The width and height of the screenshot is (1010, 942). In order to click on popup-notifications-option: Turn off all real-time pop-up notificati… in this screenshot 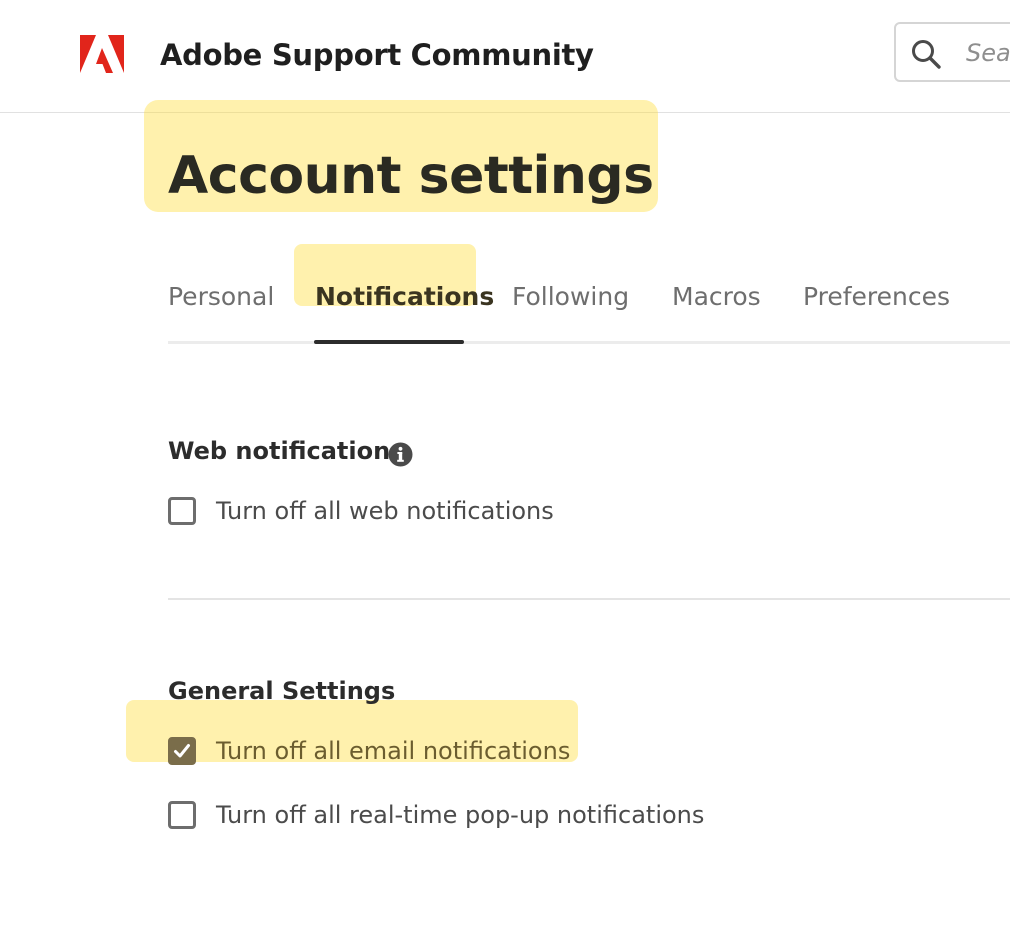, I will do `click(436, 815)`.